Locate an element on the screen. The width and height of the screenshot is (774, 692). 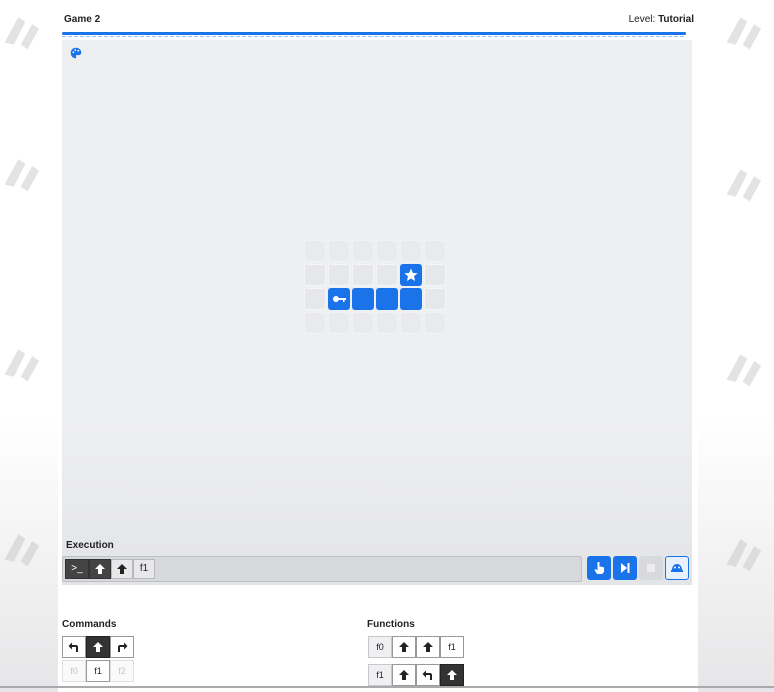
execution-slot: f1 is located at coordinates (144, 569).